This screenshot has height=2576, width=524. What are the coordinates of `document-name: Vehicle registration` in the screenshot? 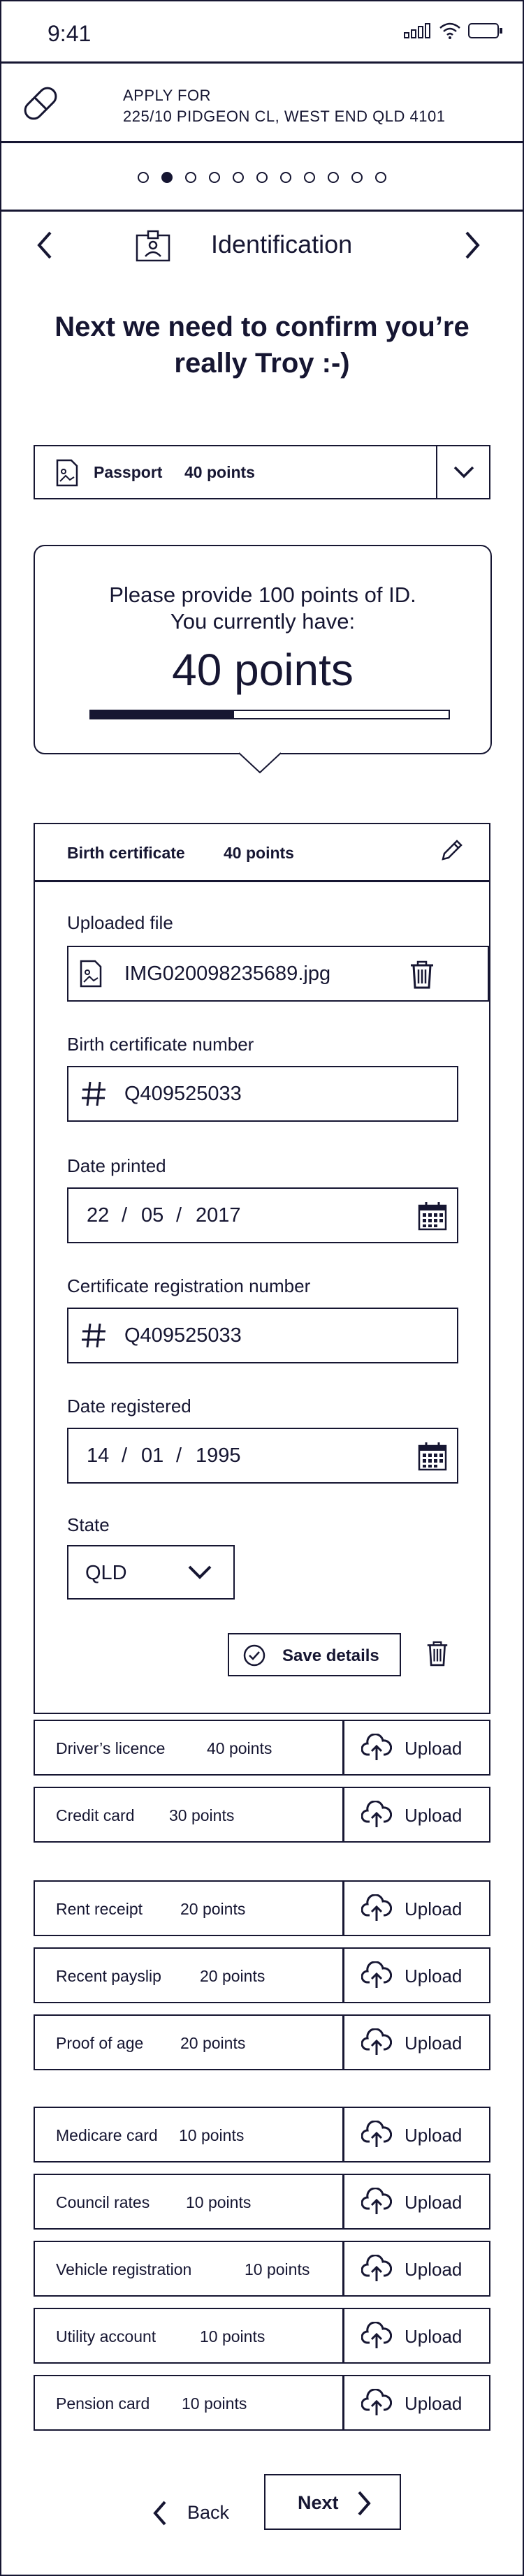 It's located at (124, 2269).